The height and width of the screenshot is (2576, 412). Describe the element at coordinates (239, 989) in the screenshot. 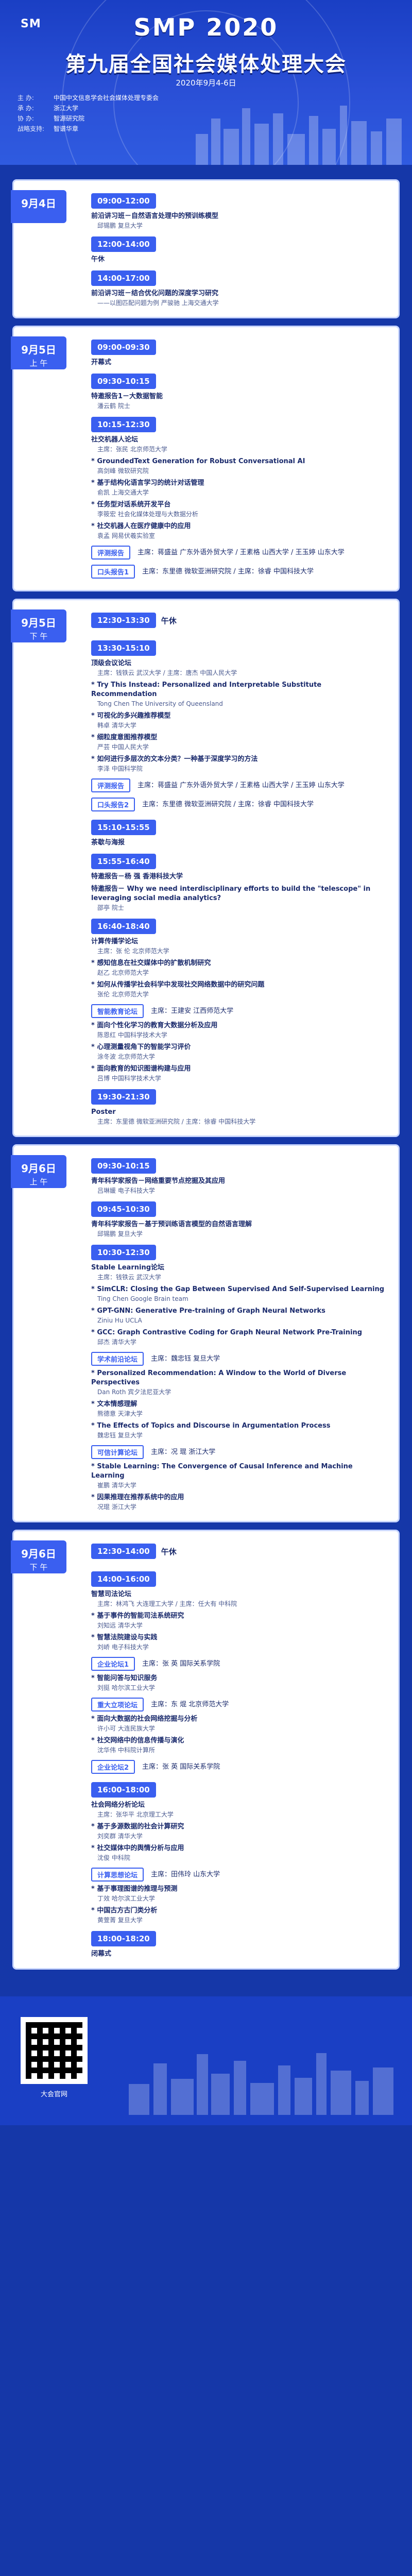

I see `agenda-item: * 如何从传播学社会科学中发现社交网络数据中的研究问题 张伦 北京师范大学` at that location.